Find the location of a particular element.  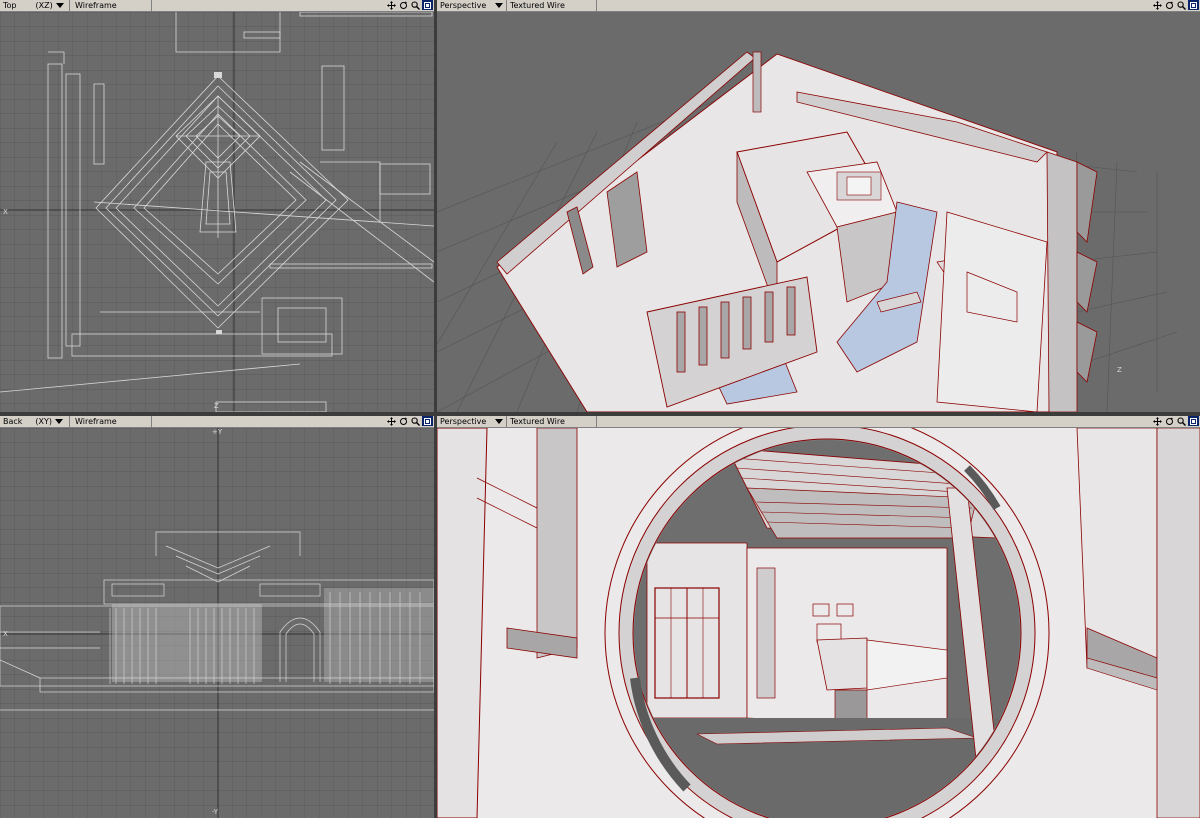

viewport-toolbar: Back (XY) Wireframe is located at coordinates (217, 422).